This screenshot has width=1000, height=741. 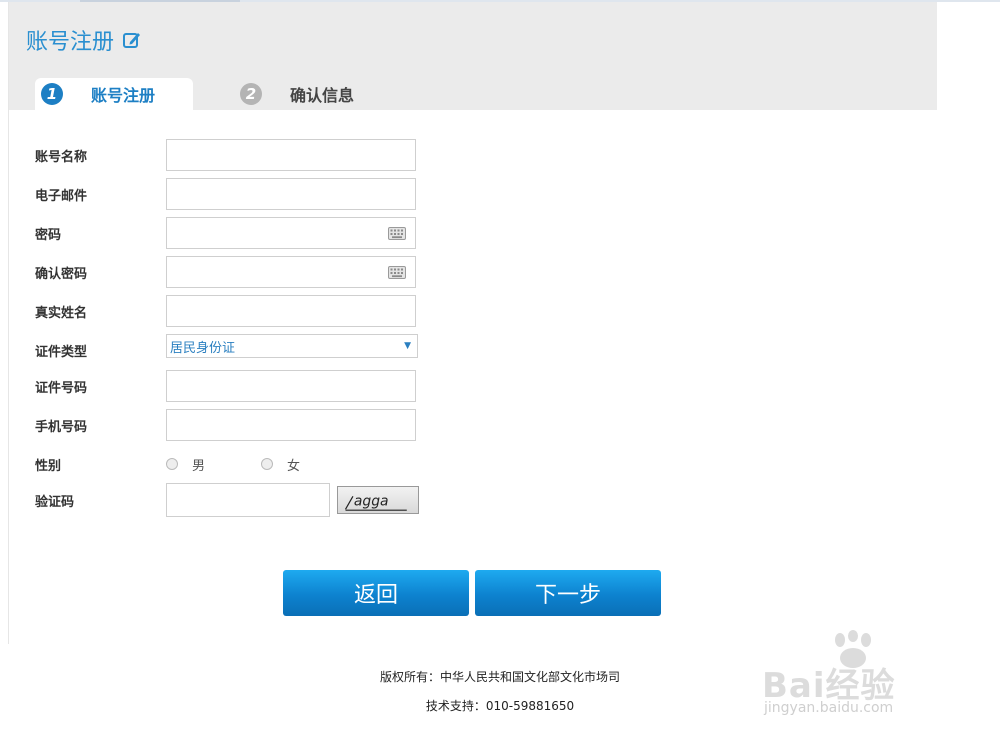 I want to click on account-name-field, so click(x=291, y=155).